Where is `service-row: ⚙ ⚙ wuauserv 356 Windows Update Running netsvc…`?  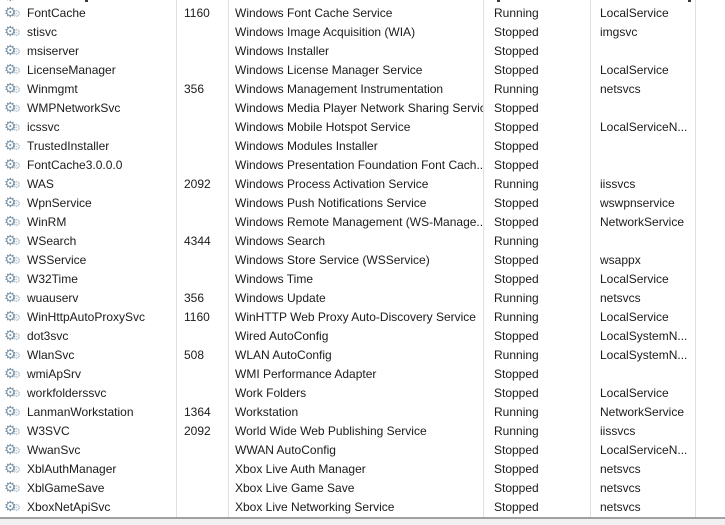 service-row: ⚙ ⚙ wuauserv 356 Windows Update Running netsvc… is located at coordinates (362, 298).